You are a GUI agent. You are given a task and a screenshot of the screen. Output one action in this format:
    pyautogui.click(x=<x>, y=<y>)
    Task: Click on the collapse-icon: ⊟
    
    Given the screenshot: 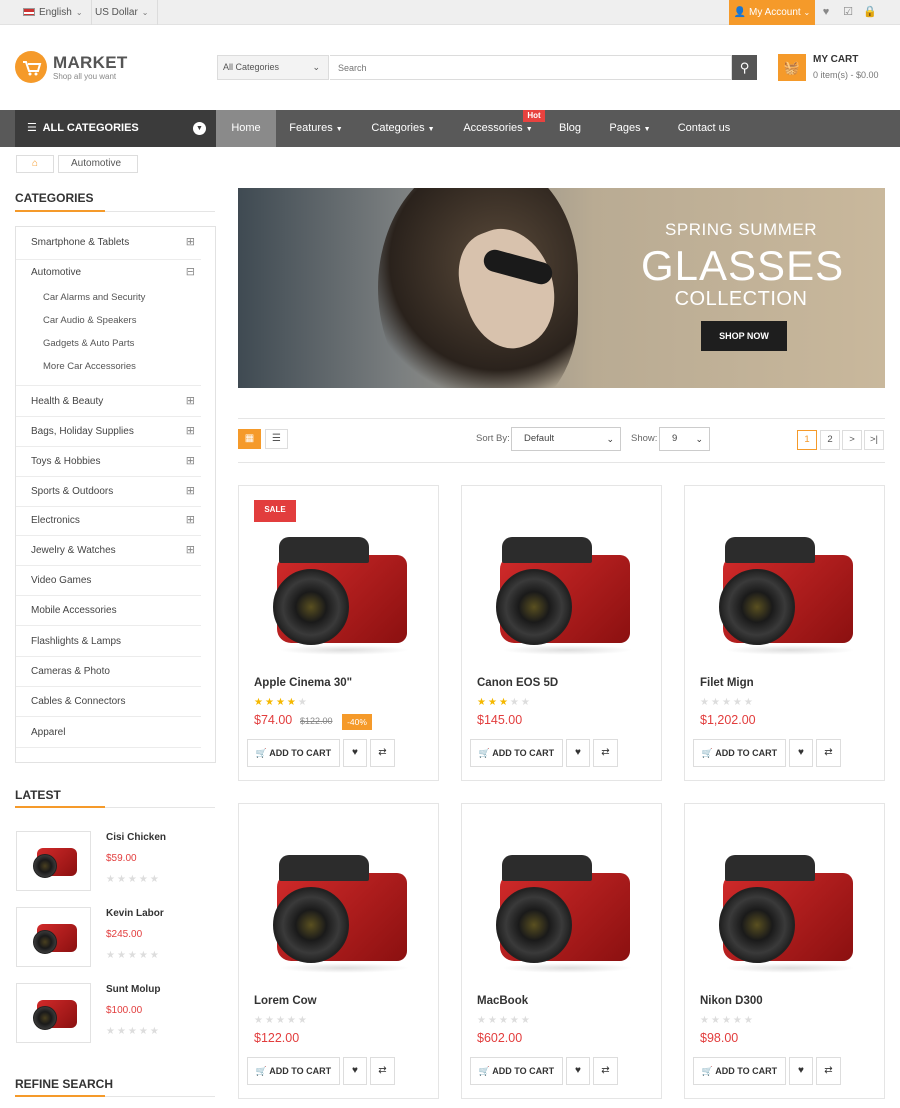 What is the action you would take?
    pyautogui.click(x=190, y=271)
    